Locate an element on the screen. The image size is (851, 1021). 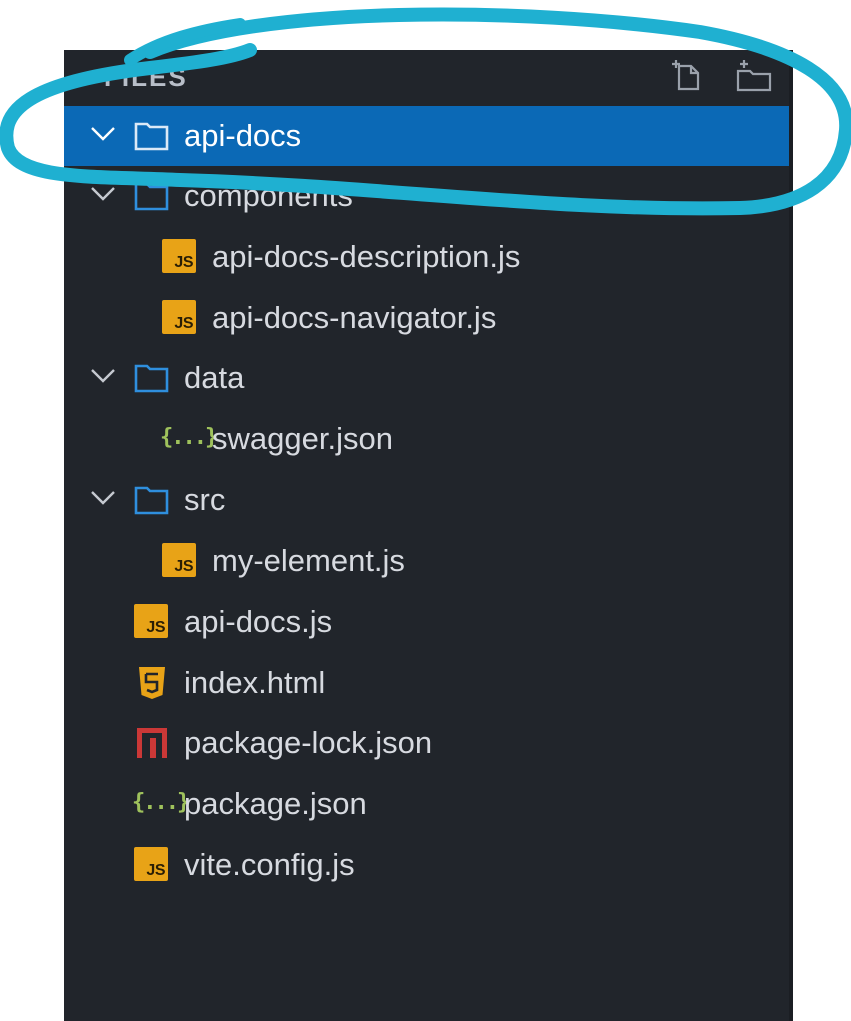
explorer-title: FILES is located at coordinates (146, 77).